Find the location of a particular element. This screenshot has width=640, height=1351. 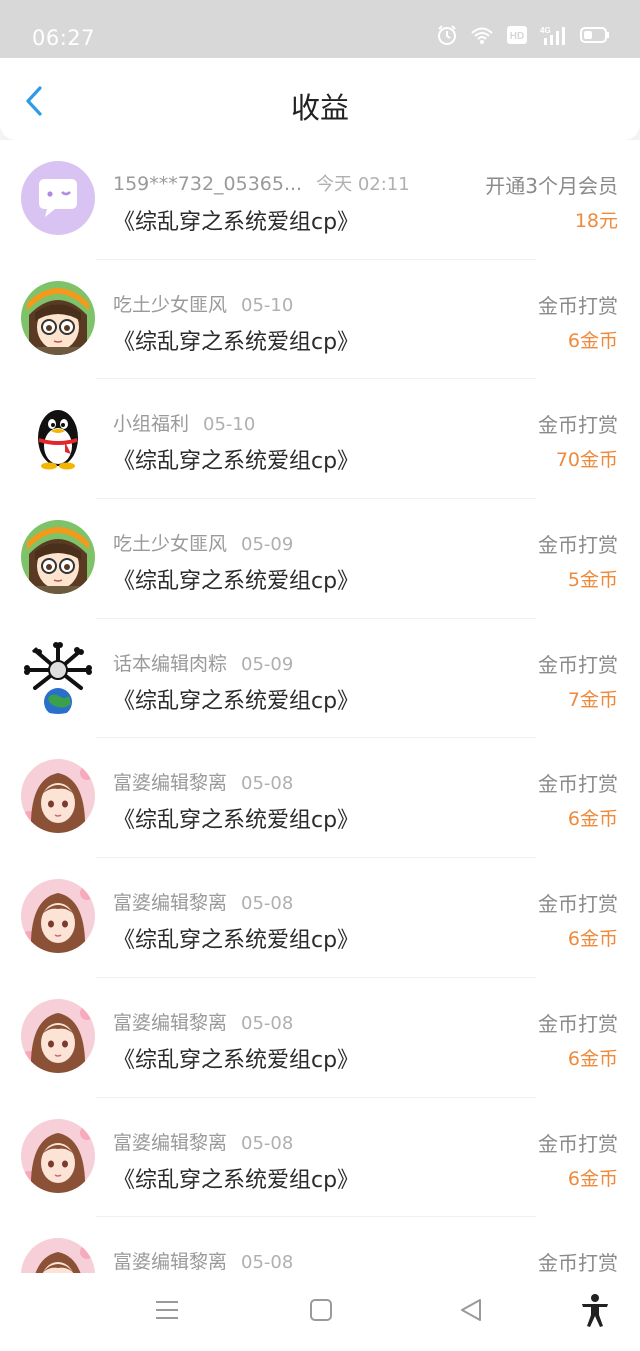

back-triangle-icon is located at coordinates (471, 1310).